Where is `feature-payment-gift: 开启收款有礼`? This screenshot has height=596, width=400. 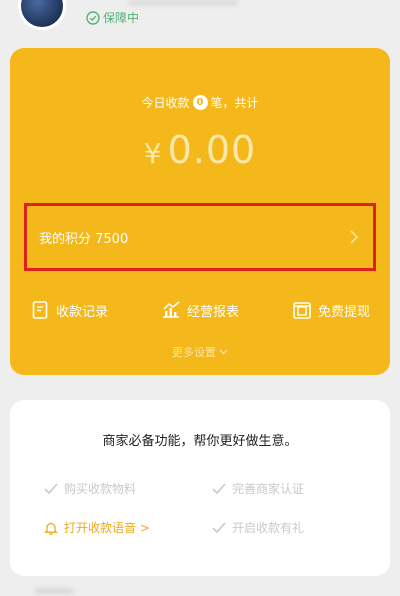
feature-payment-gift: 开启收款有礼 is located at coordinates (296, 527).